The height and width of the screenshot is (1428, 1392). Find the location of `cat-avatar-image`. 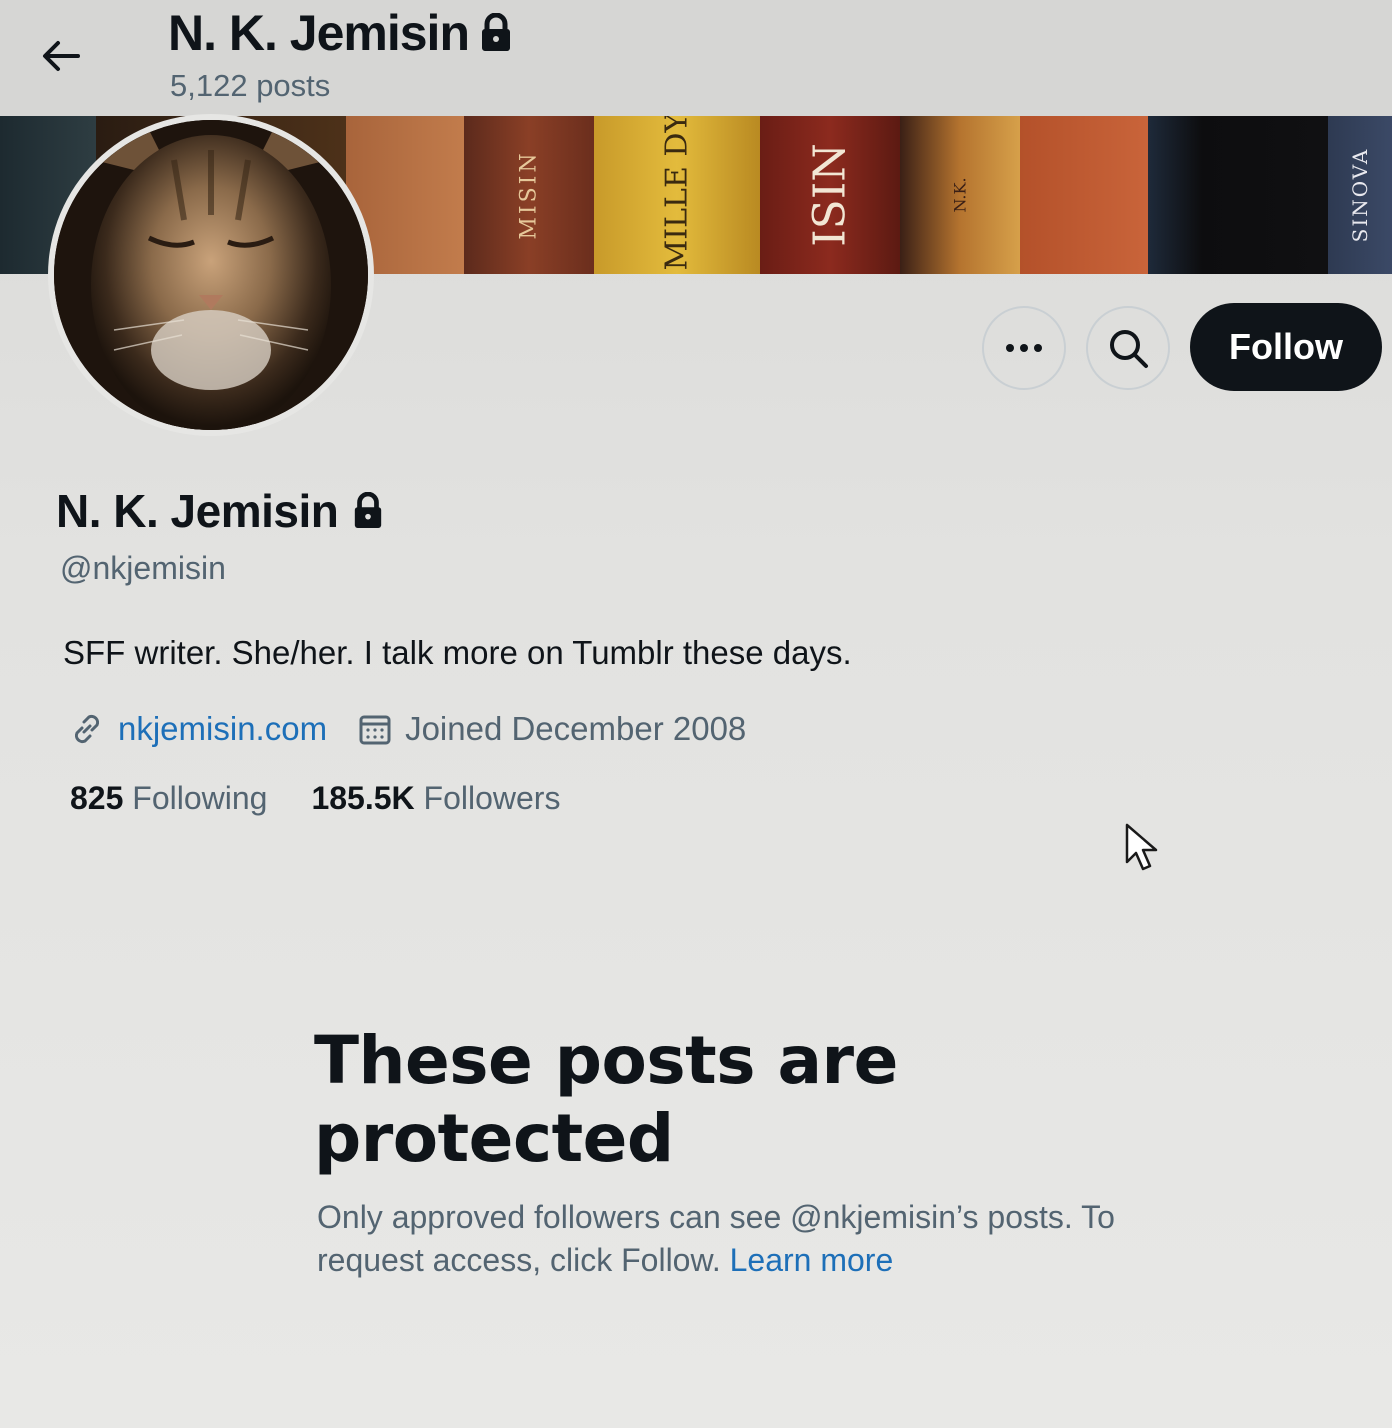

cat-avatar-image is located at coordinates (211, 275).